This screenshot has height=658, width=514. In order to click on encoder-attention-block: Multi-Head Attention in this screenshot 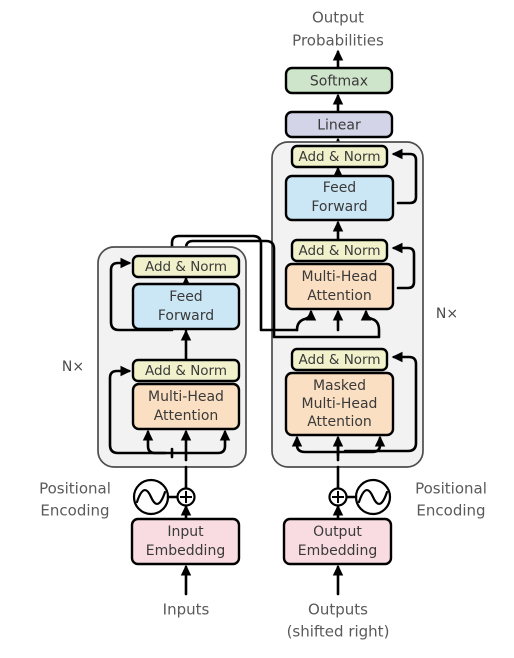, I will do `click(186, 406)`.